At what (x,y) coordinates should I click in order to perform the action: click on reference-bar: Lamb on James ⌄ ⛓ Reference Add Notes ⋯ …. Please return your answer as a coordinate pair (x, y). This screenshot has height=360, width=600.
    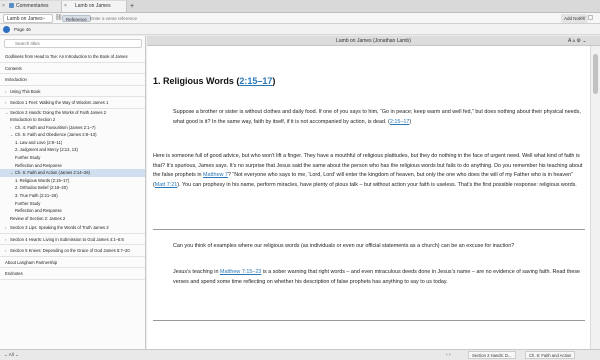
    Looking at the image, I should click on (300, 18).